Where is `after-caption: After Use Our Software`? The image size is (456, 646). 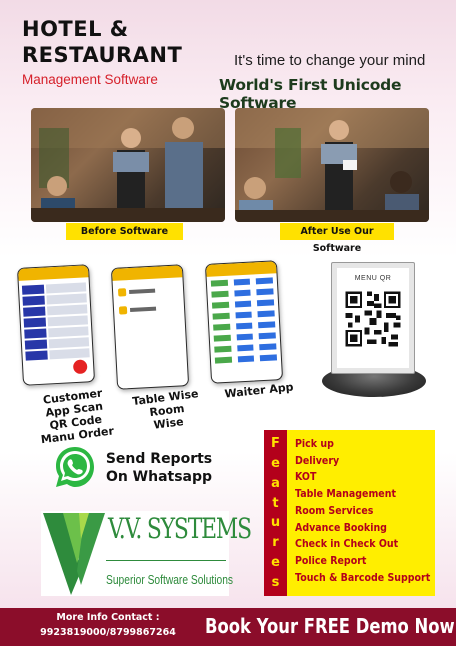
after-caption: After Use Our Software is located at coordinates (337, 238).